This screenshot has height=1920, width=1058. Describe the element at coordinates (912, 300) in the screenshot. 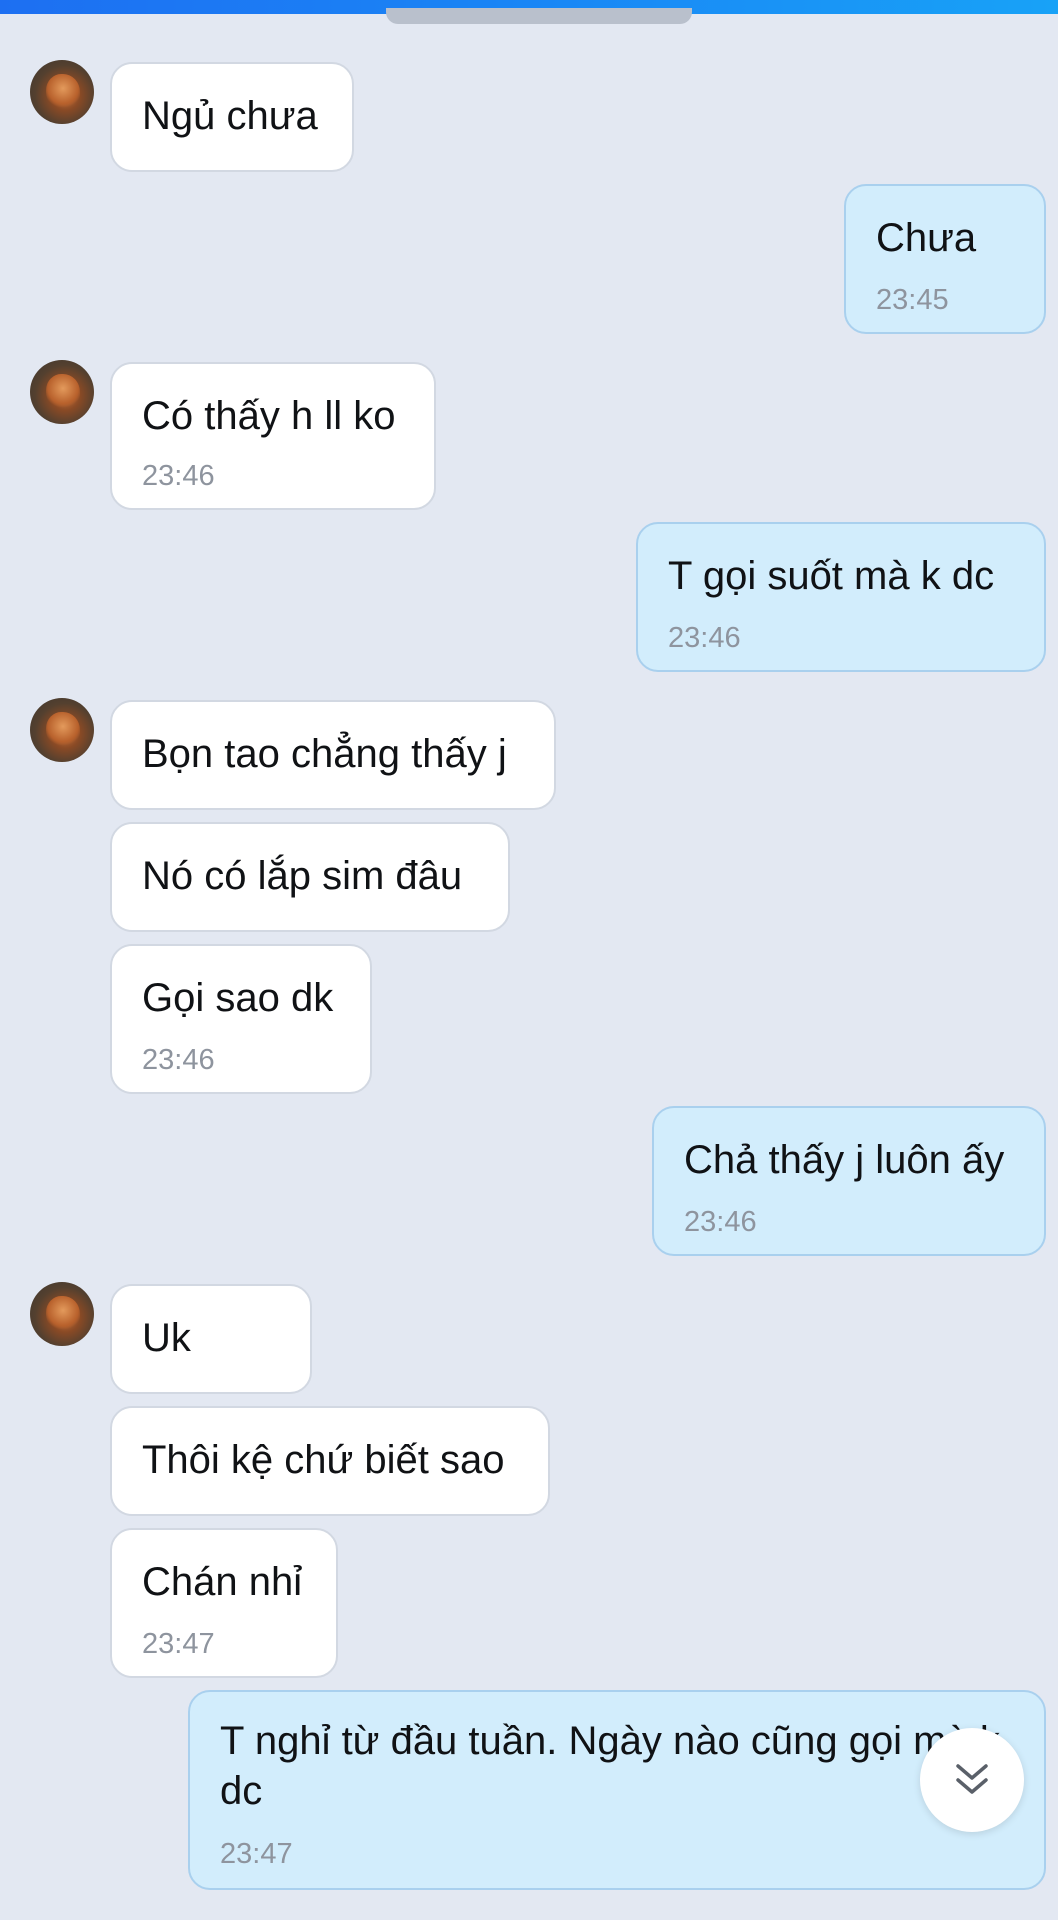

I see `message-timestamp: 23:45` at that location.